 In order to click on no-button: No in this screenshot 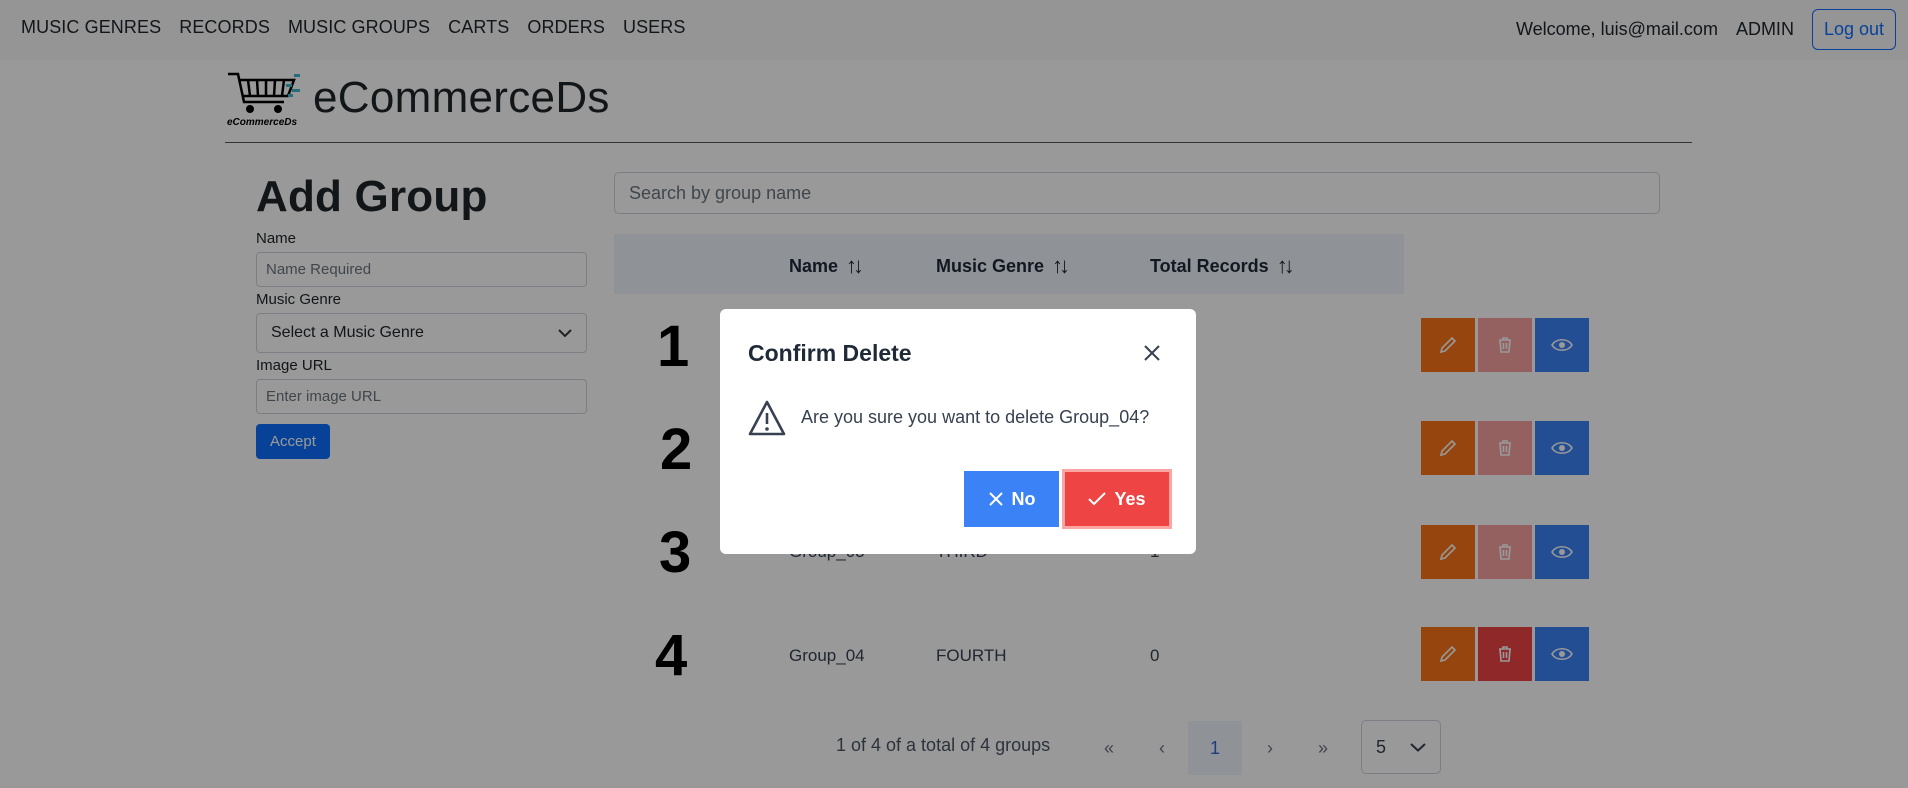, I will do `click(1011, 499)`.